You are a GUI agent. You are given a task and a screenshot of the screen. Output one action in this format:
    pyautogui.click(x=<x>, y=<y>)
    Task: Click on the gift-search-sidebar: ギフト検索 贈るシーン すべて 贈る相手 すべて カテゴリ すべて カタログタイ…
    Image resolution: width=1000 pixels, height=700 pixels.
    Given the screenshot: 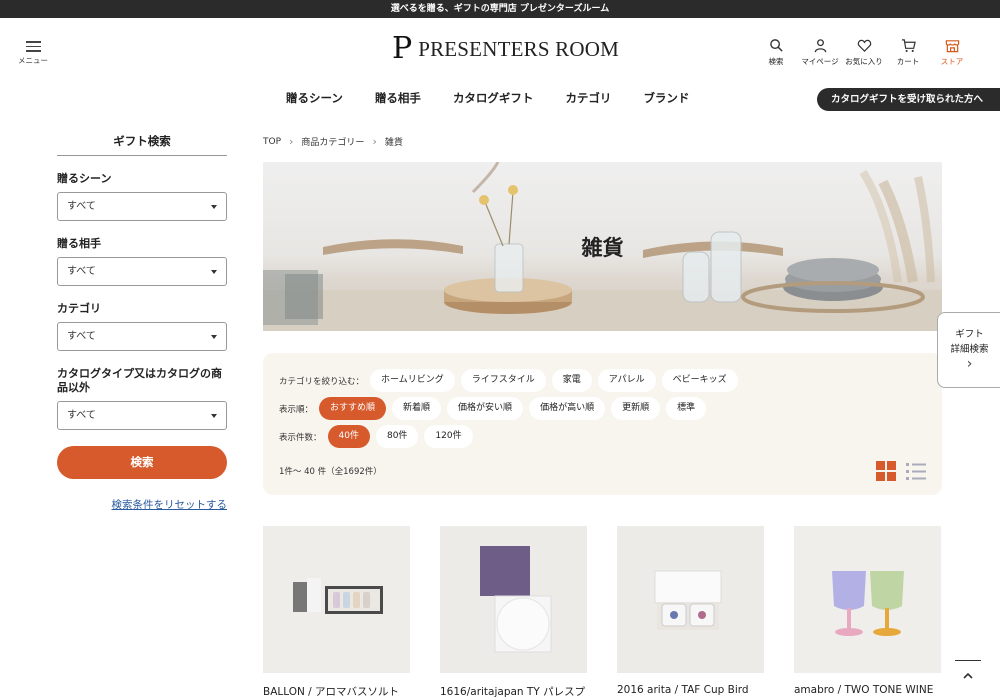 What is the action you would take?
    pyautogui.click(x=142, y=322)
    